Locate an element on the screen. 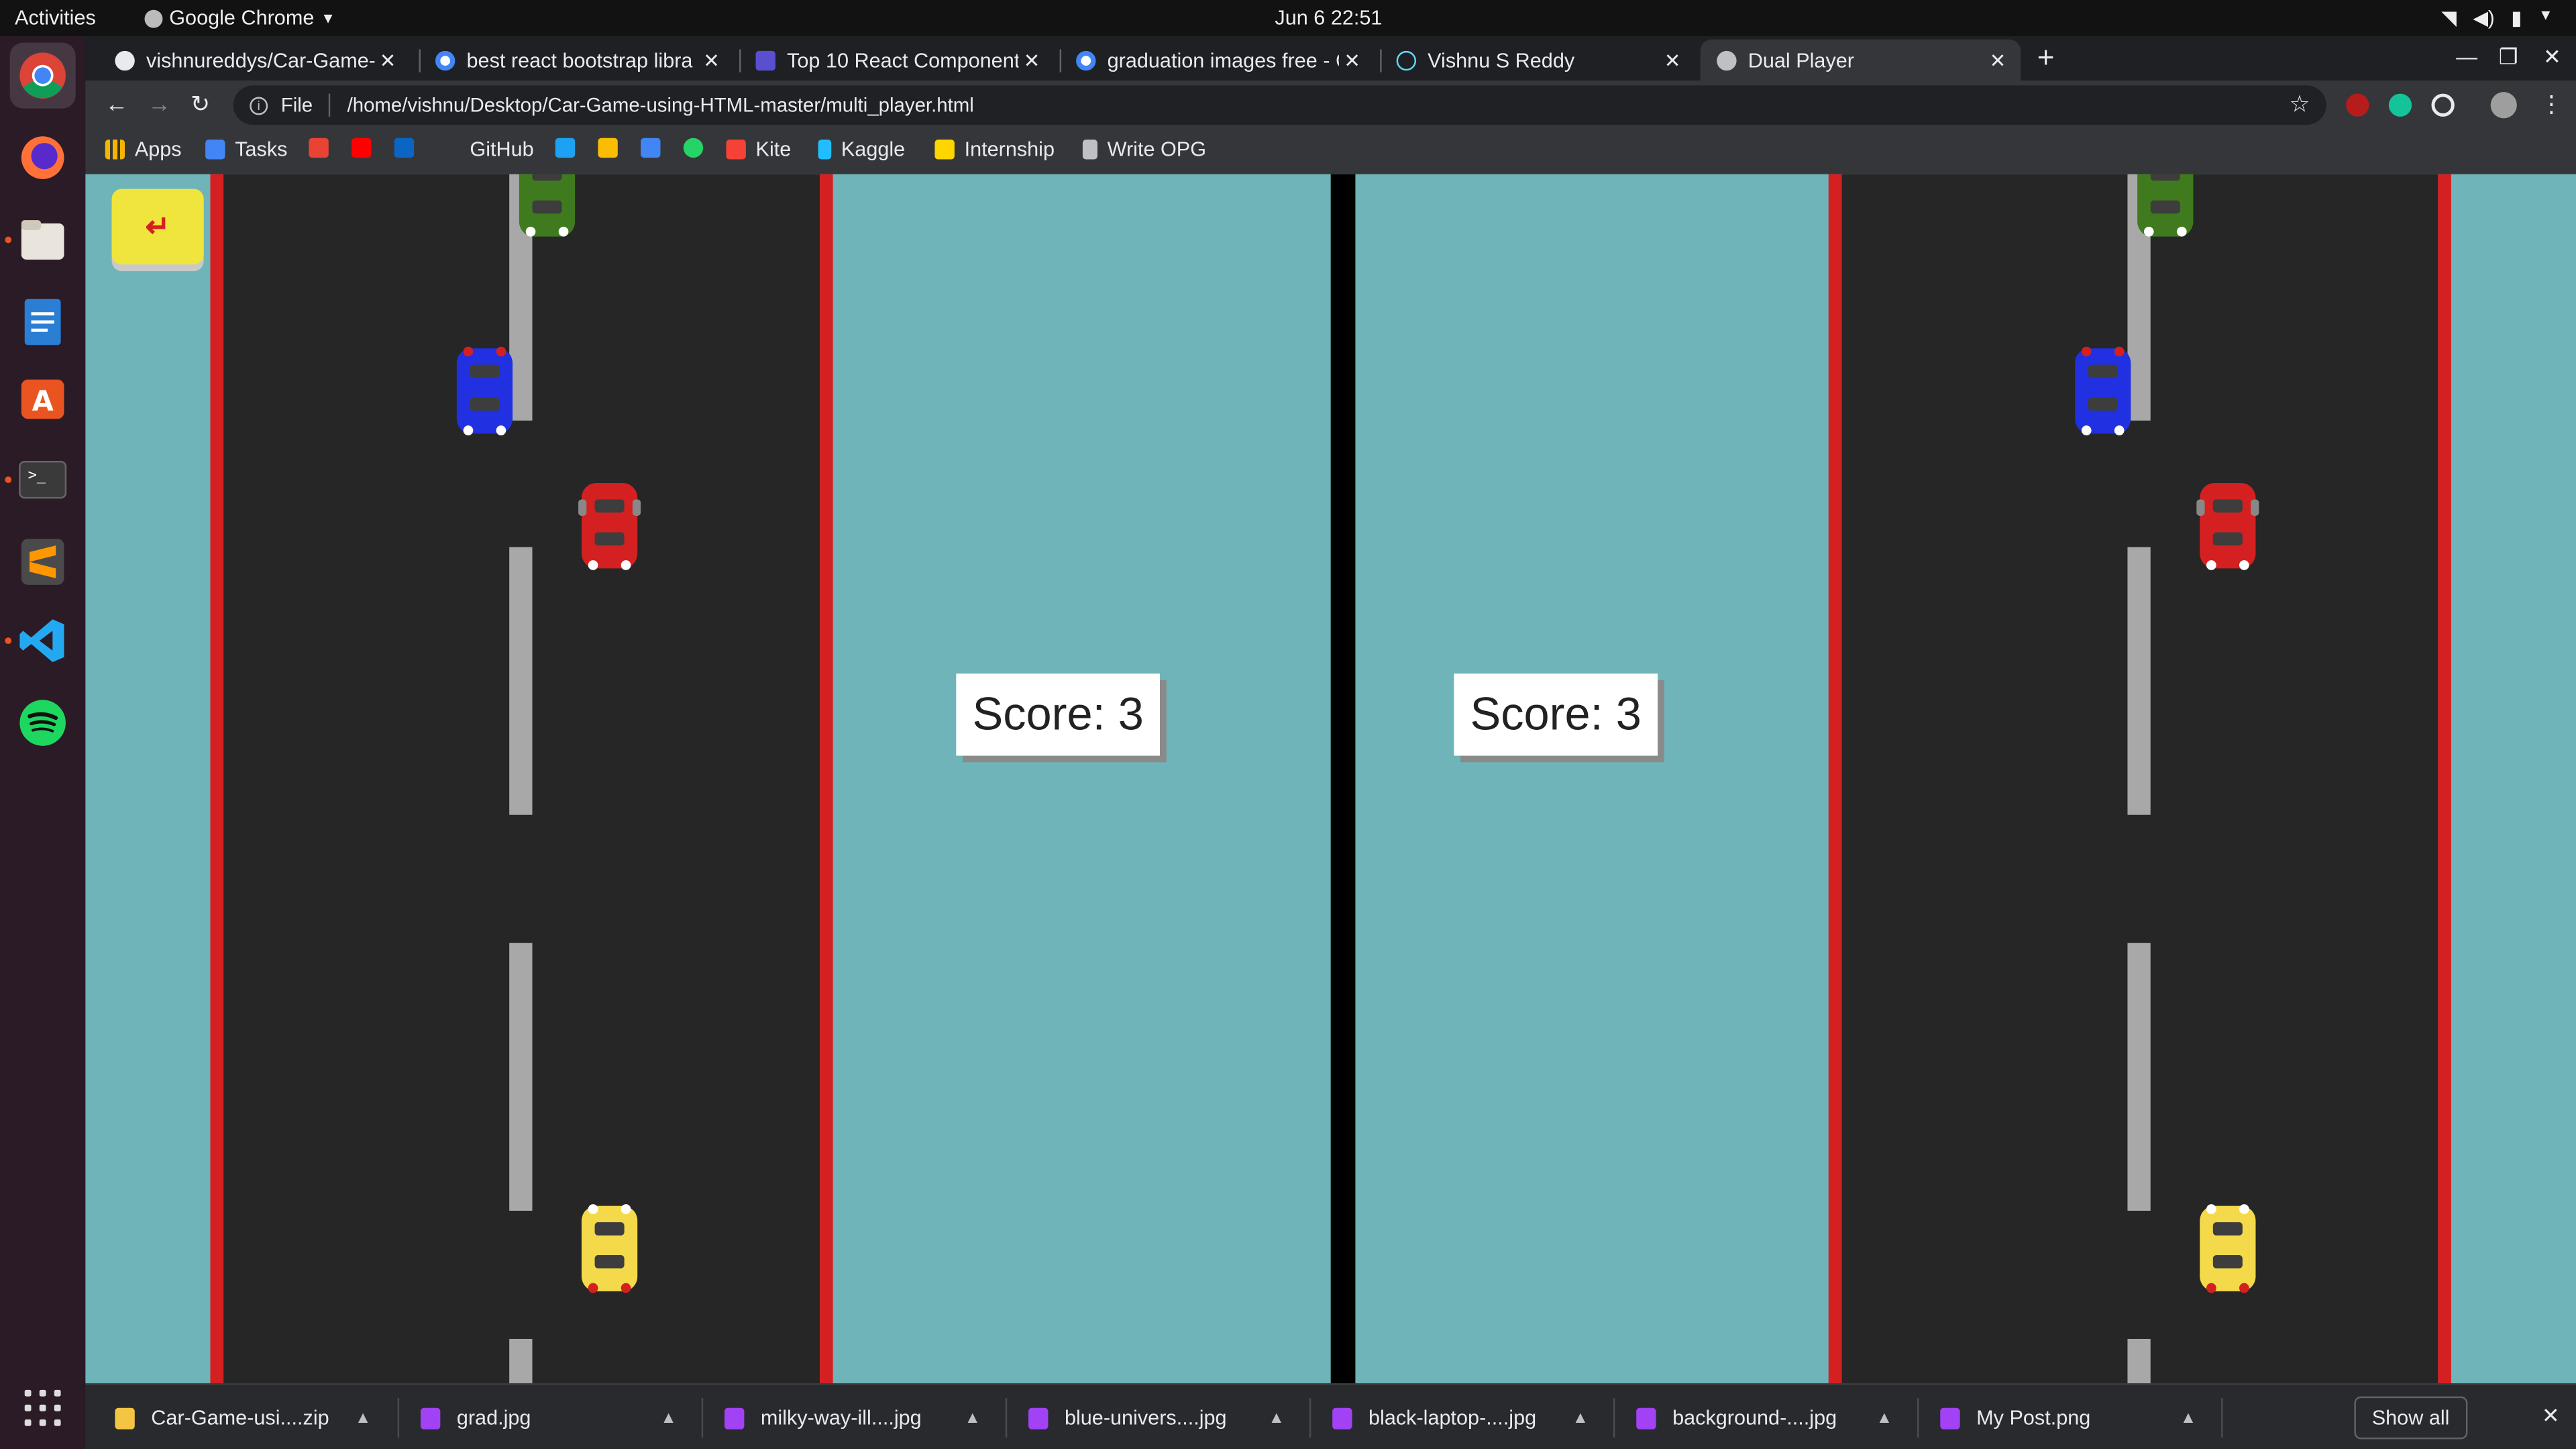 The image size is (2576, 1449). dock-terminal: >_ is located at coordinates (43, 480).